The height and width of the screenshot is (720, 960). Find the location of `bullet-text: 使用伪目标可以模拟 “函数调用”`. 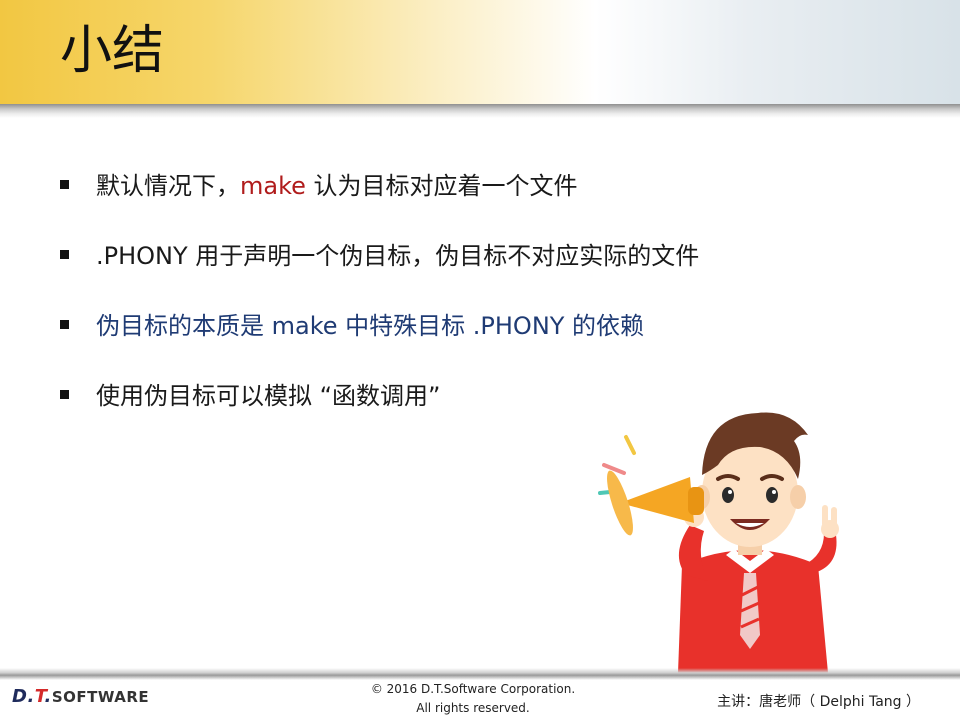

bullet-text: 使用伪目标可以模拟 “函数调用” is located at coordinates (268, 396).